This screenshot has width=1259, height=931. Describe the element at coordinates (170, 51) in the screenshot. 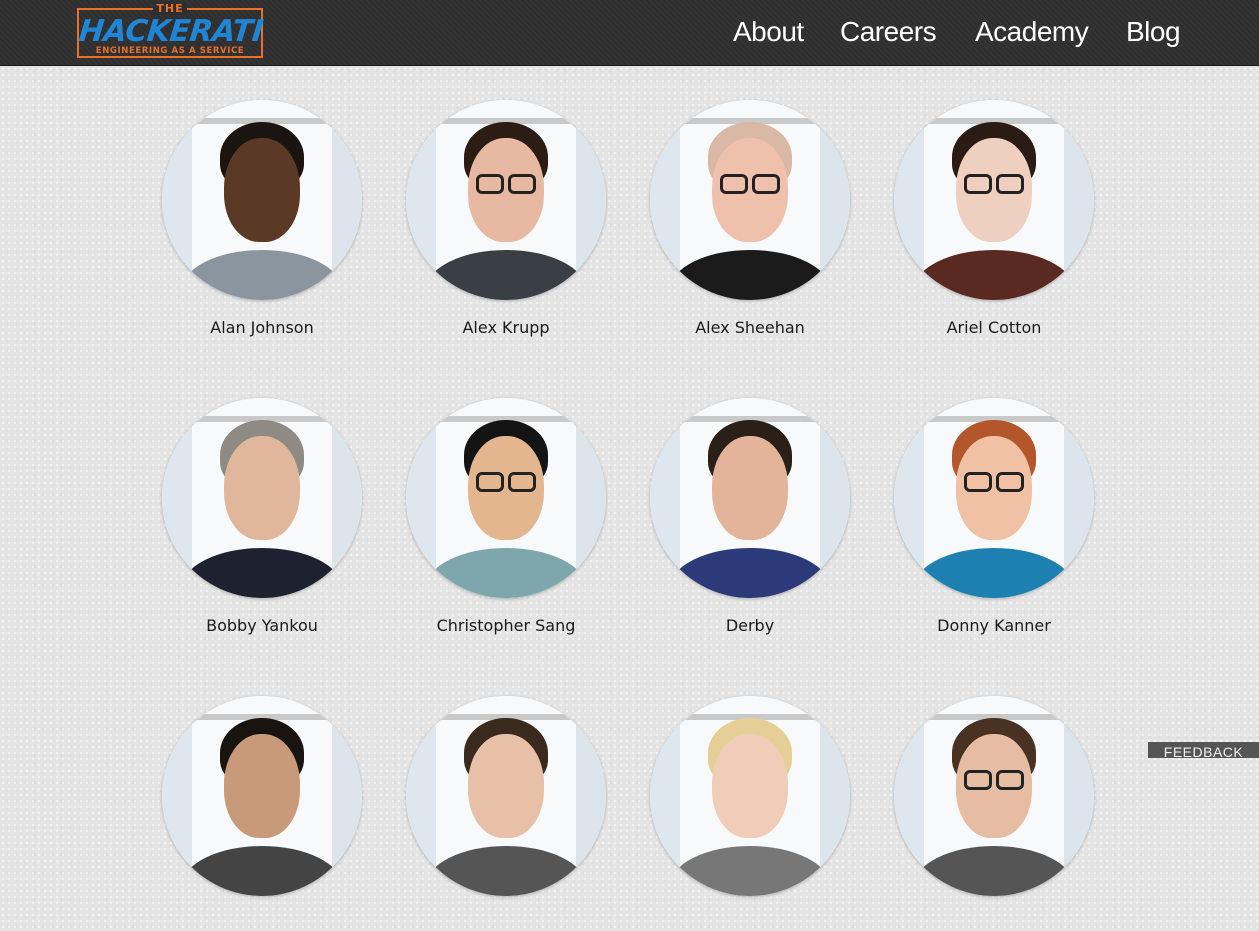

I see `logo-tagline: ENGINEERING AS A SERVICE` at that location.